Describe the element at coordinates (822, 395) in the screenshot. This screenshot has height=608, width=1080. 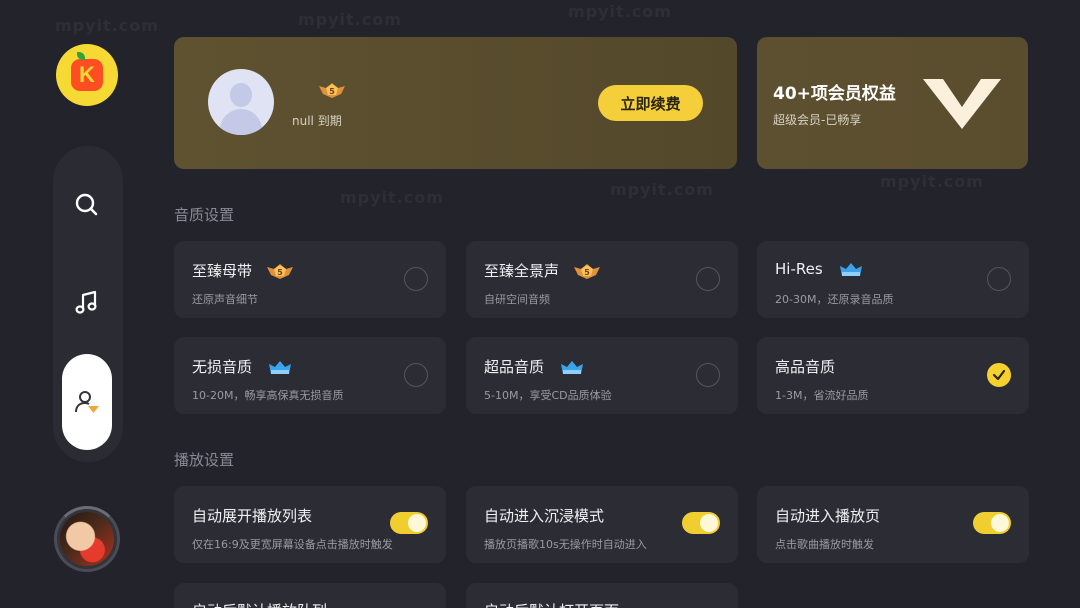
I see `quality-option-desc: 1-3M，省流好品质` at that location.